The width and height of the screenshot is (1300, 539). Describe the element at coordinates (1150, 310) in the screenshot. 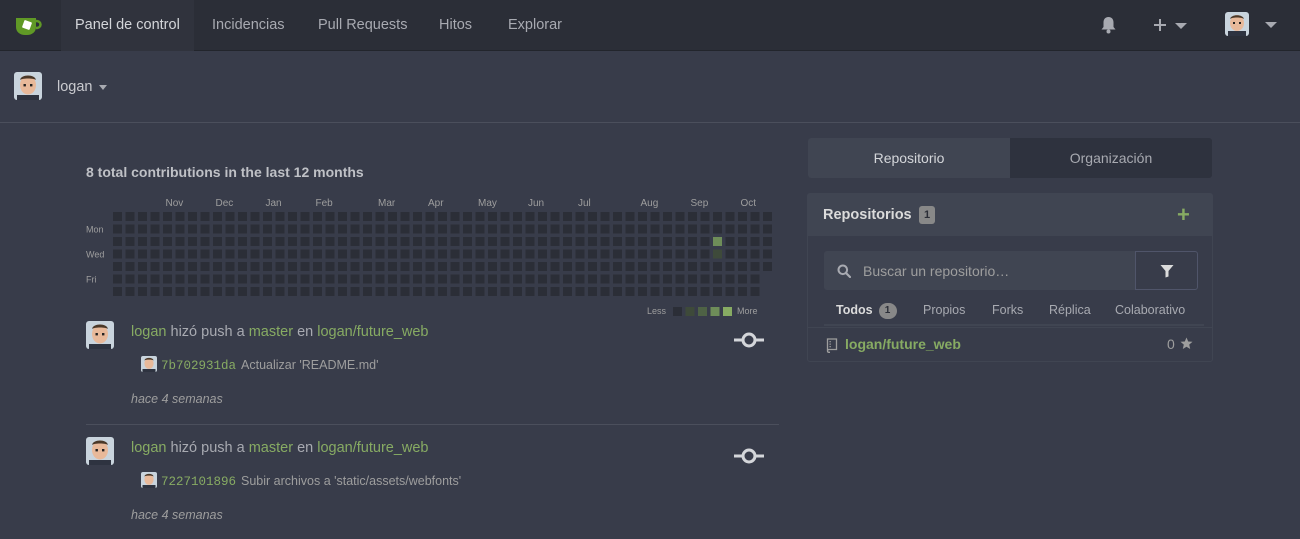

I see `subtab-collaborative: Colaborativo` at that location.